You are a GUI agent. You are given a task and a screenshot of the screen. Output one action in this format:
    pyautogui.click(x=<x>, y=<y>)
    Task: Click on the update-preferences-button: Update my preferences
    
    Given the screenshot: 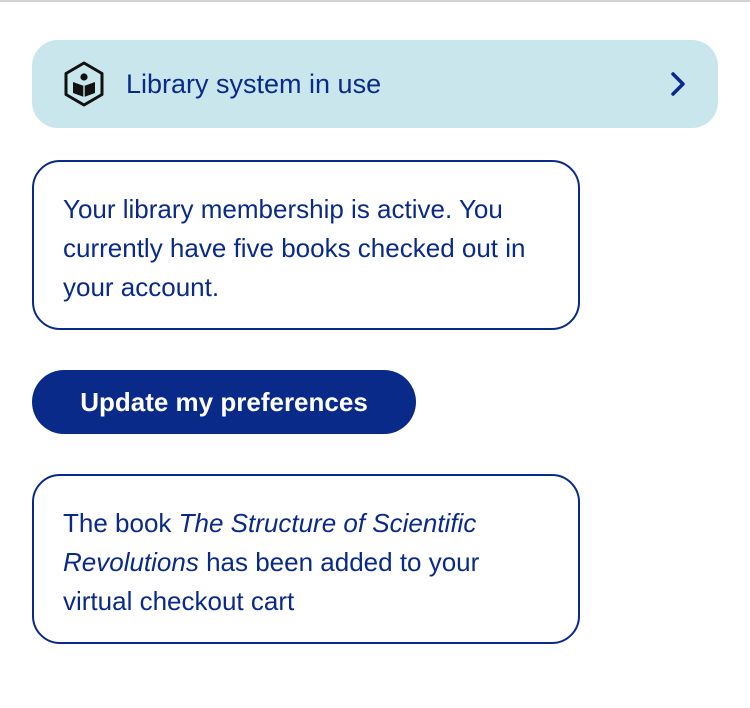 What is the action you would take?
    pyautogui.click(x=224, y=402)
    